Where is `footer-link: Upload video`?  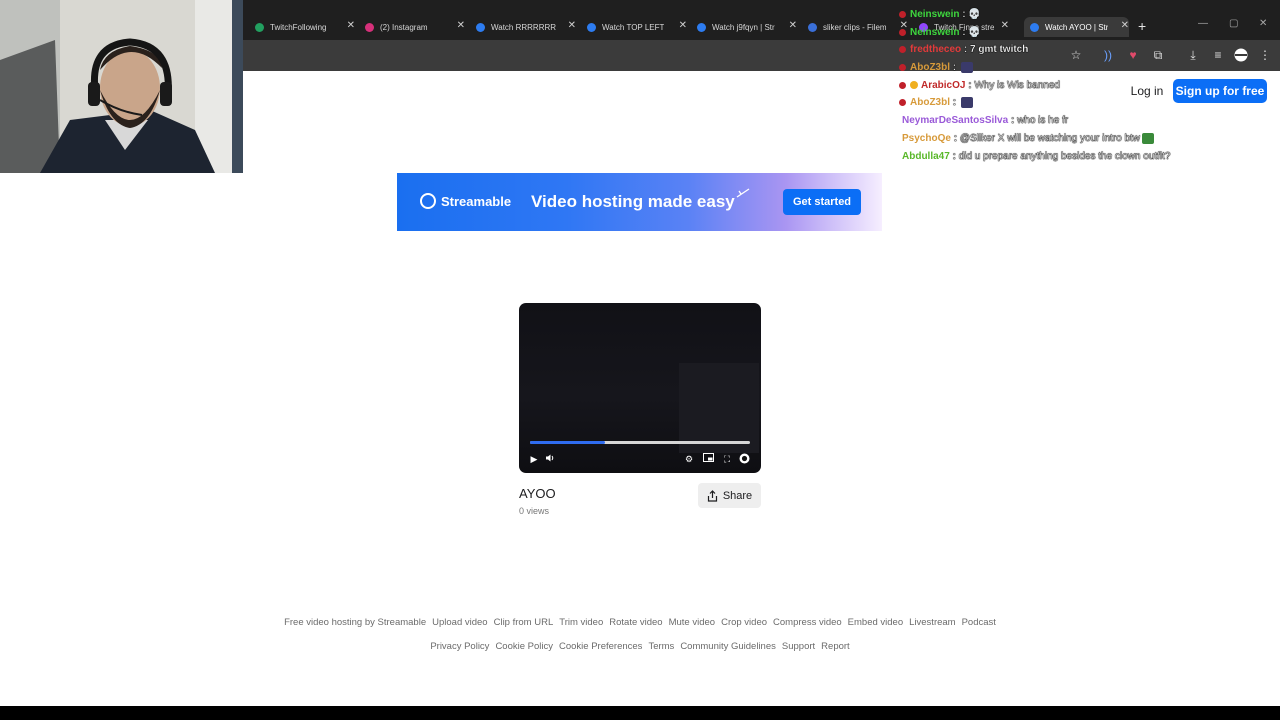 footer-link: Upload video is located at coordinates (459, 622).